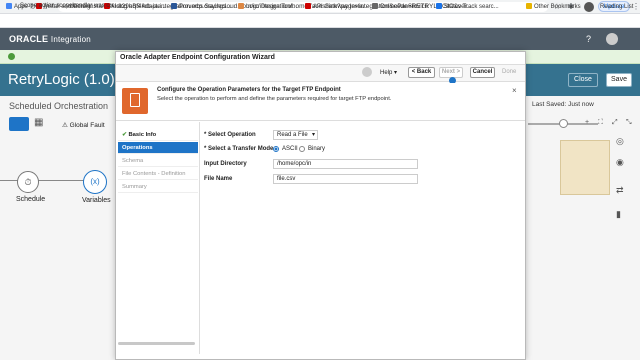 The height and width of the screenshot is (360, 640). Describe the element at coordinates (345, 179) in the screenshot. I see `file-name-field: file.csv` at that location.